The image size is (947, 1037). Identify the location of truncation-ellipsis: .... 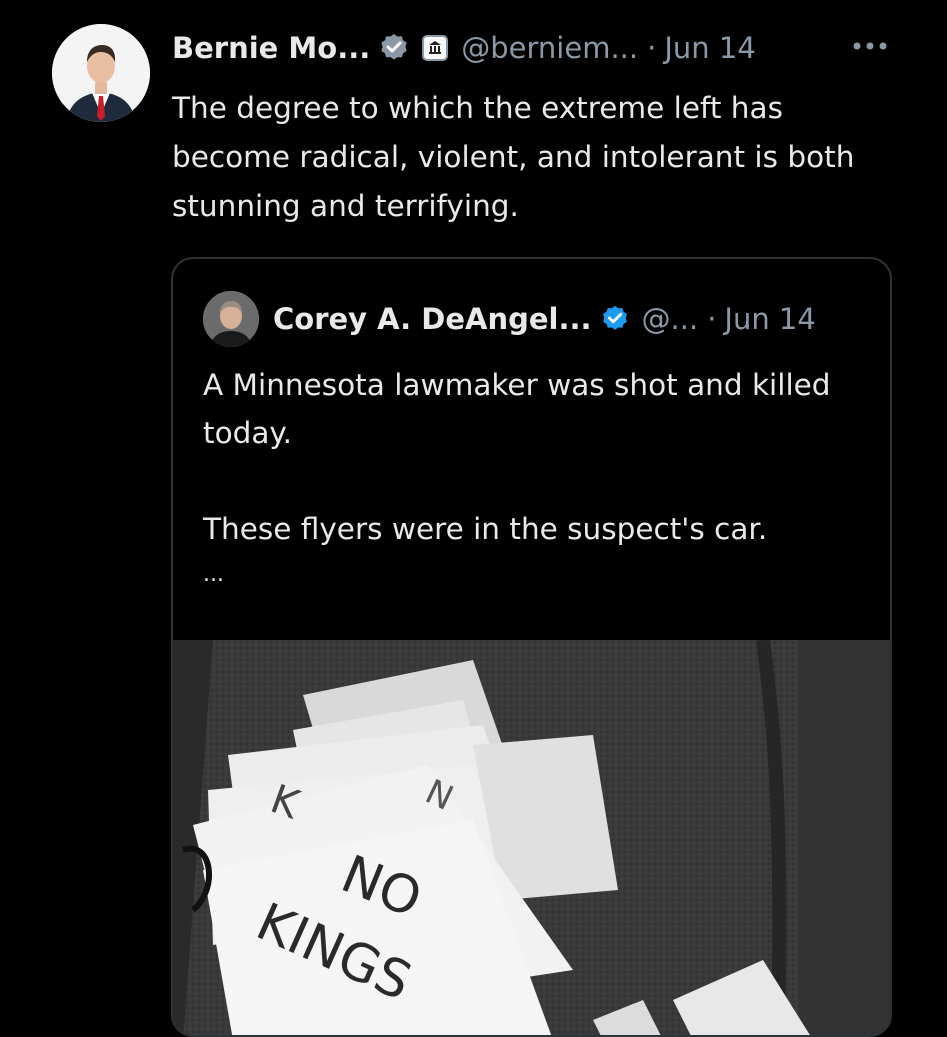
(213, 574).